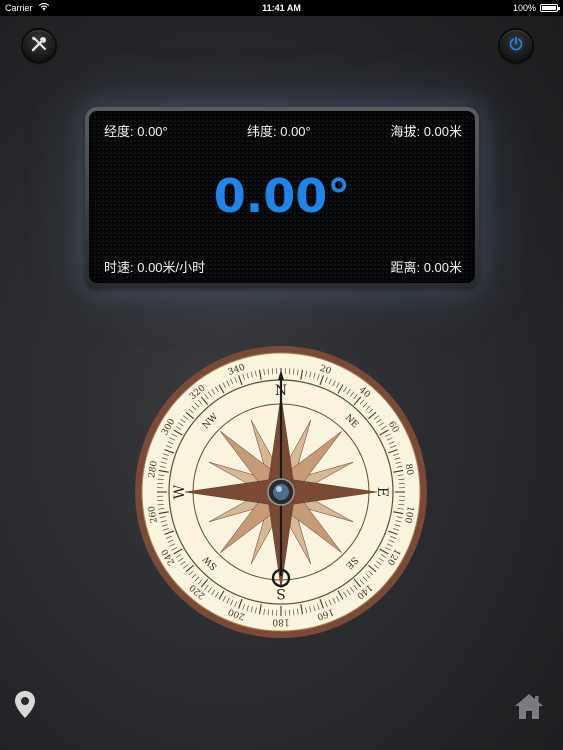 The width and height of the screenshot is (563, 750). I want to click on clock-time: 11:41 AM, so click(281, 8).